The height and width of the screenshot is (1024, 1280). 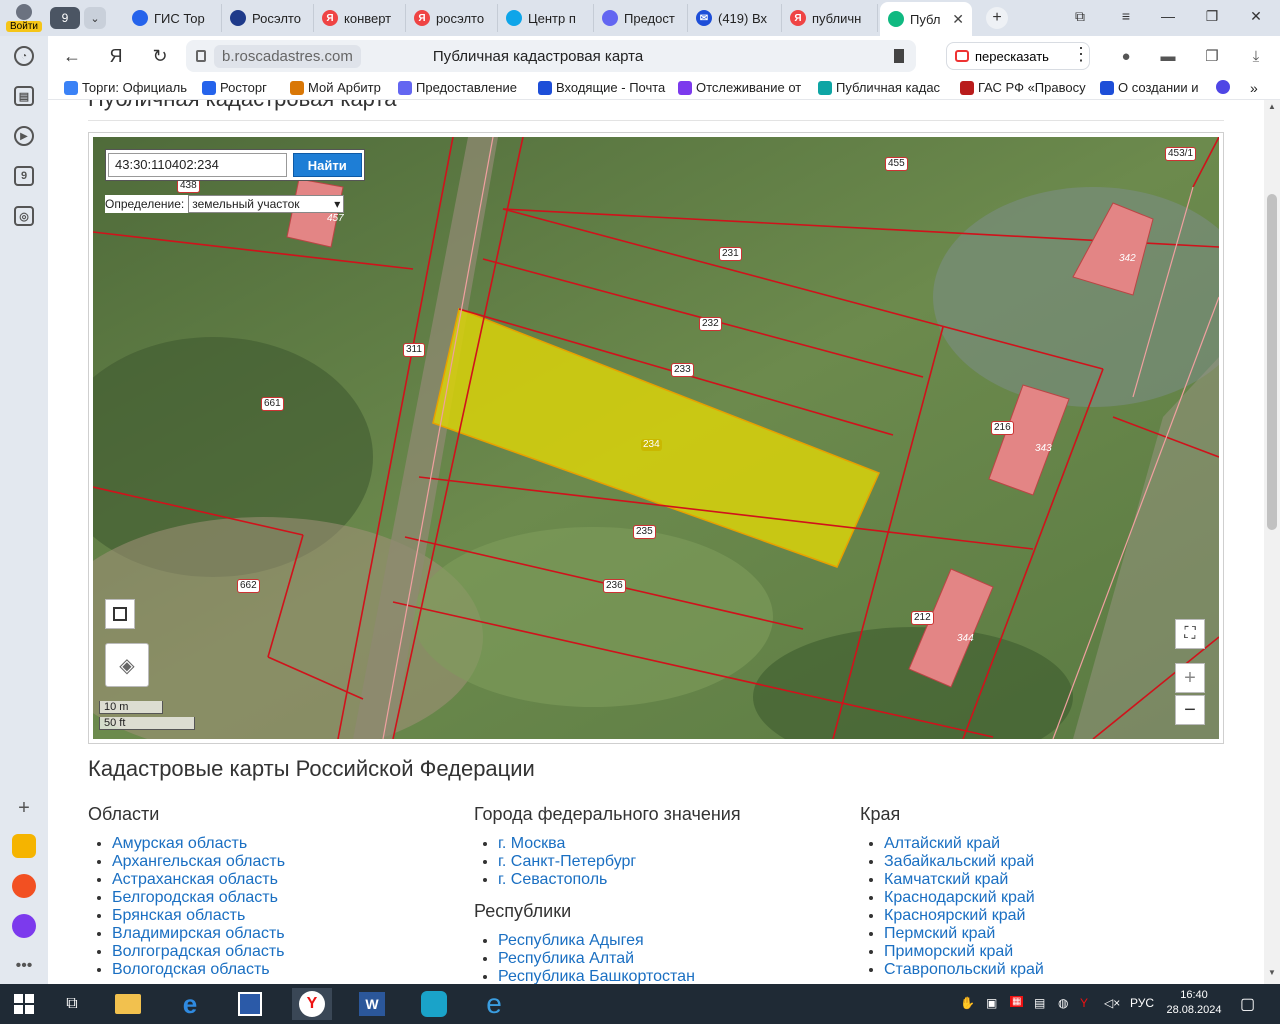 What do you see at coordinates (494, 1004) in the screenshot?
I see `internet-explorer-icon: e` at bounding box center [494, 1004].